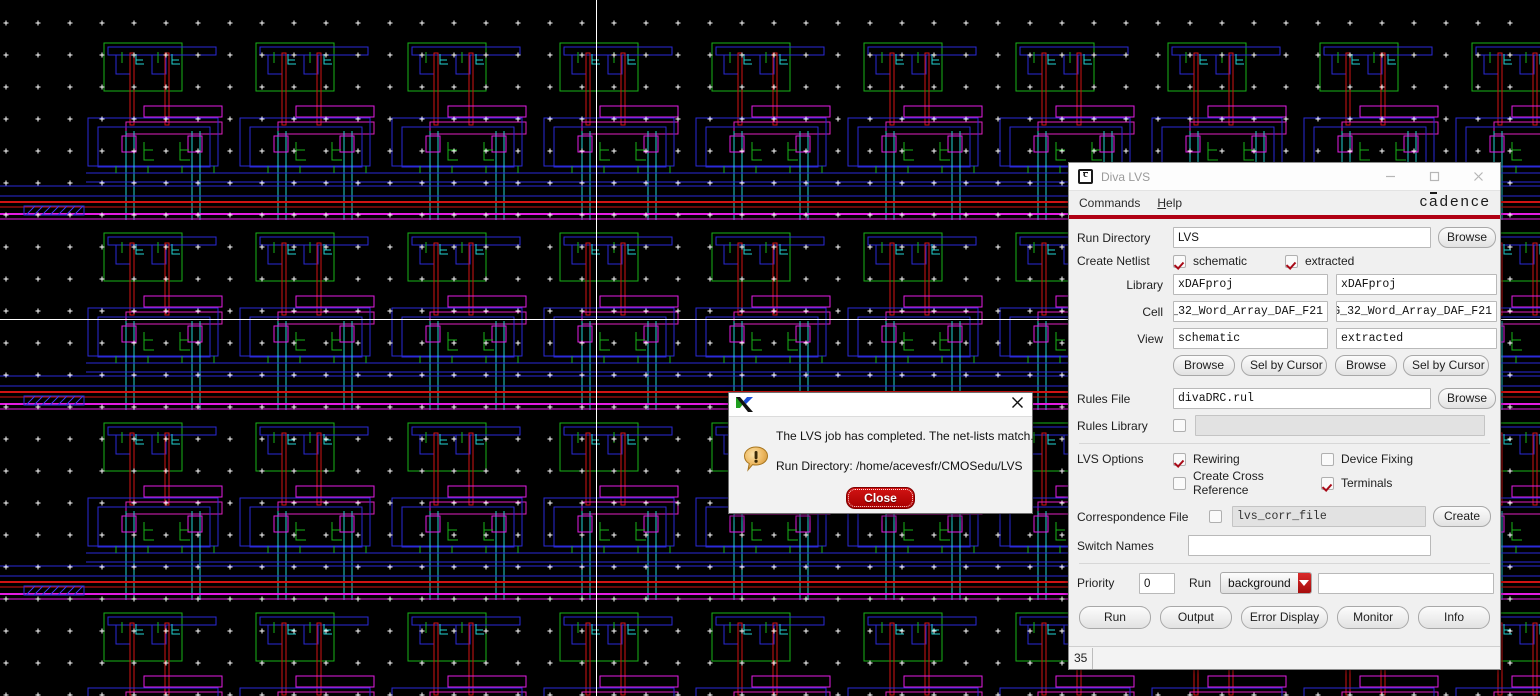 The height and width of the screenshot is (696, 1540). What do you see at coordinates (1113, 261) in the screenshot?
I see `create-netlist-label: Create Netlist` at bounding box center [1113, 261].